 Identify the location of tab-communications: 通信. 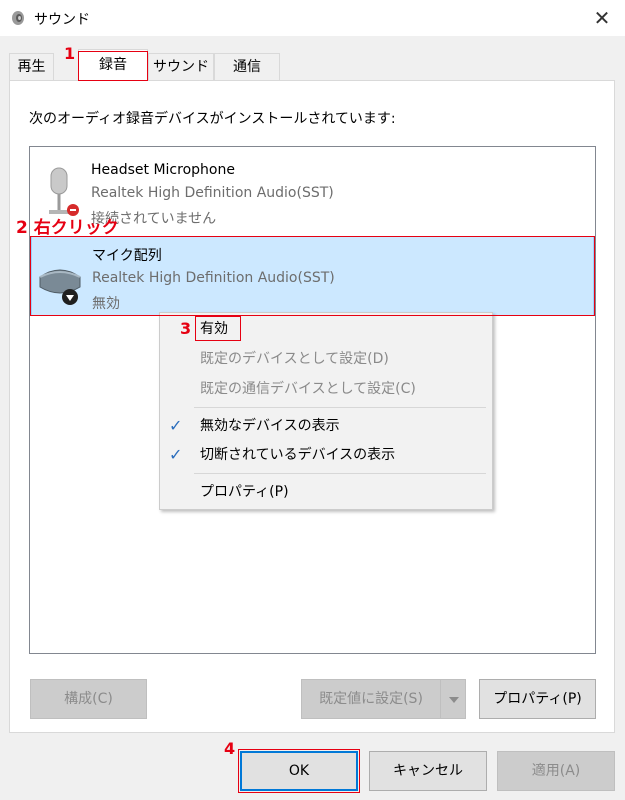
(247, 66).